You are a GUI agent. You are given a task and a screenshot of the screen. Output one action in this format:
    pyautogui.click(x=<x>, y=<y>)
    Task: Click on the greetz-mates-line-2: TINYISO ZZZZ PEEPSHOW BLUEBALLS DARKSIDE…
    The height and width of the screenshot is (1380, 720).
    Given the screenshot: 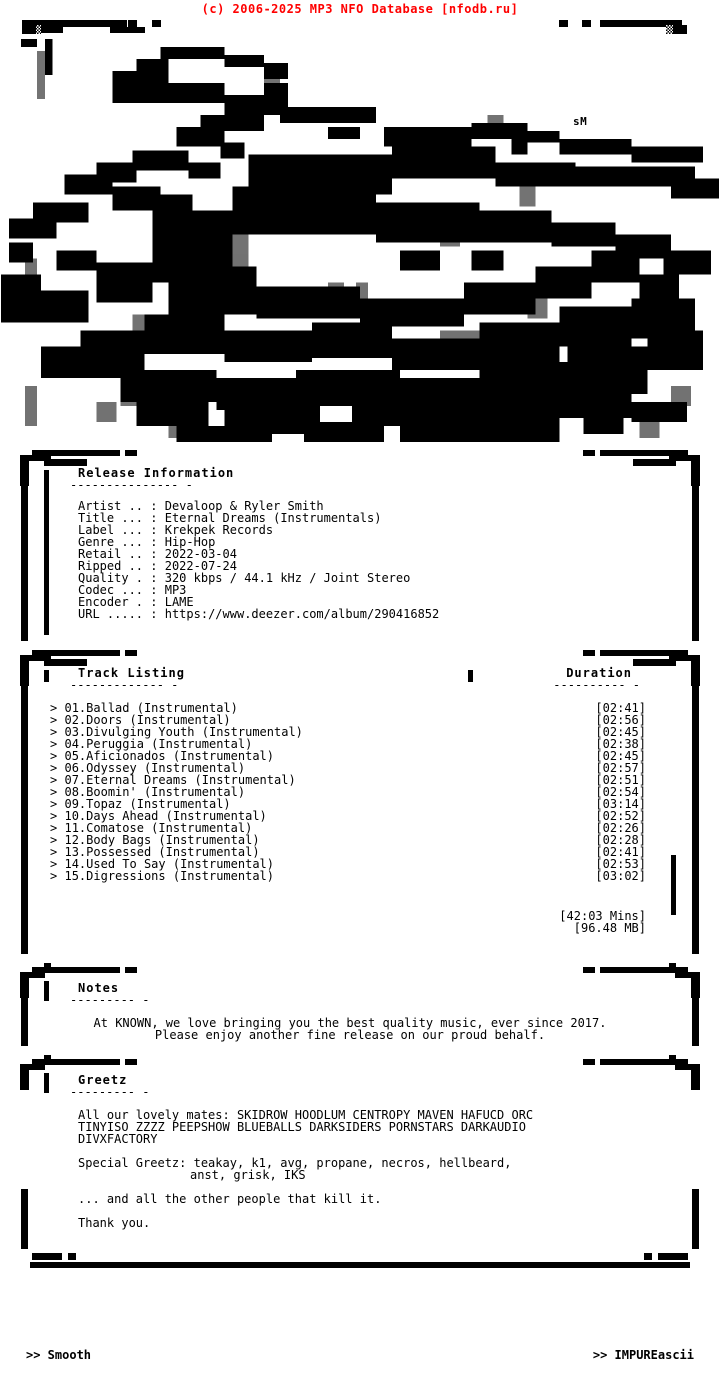 What is the action you would take?
    pyautogui.click(x=302, y=1127)
    